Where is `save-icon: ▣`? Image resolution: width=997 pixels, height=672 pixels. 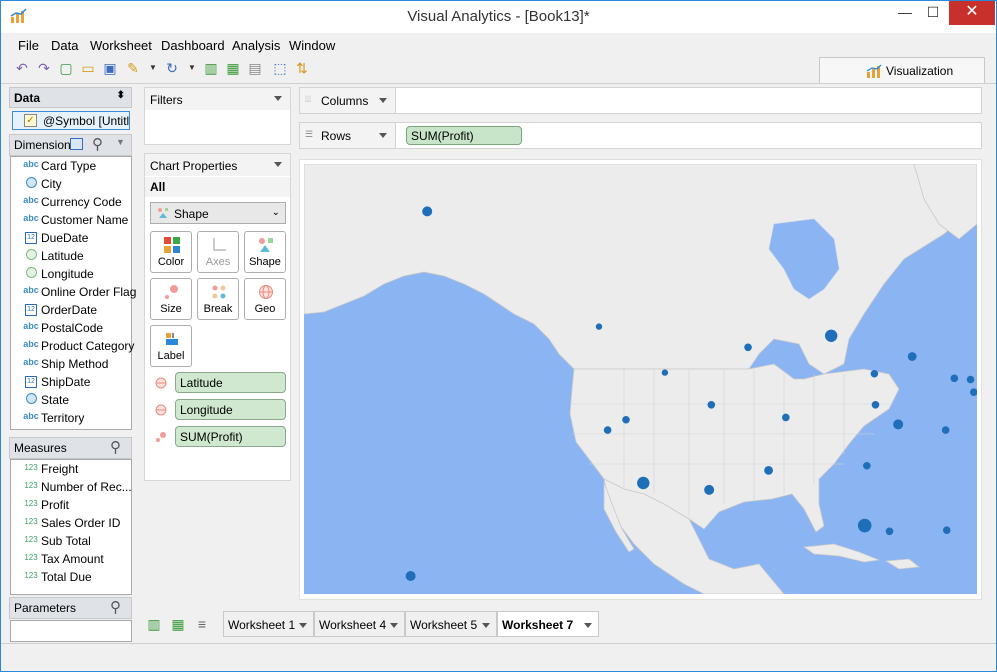 save-icon: ▣ is located at coordinates (110, 68).